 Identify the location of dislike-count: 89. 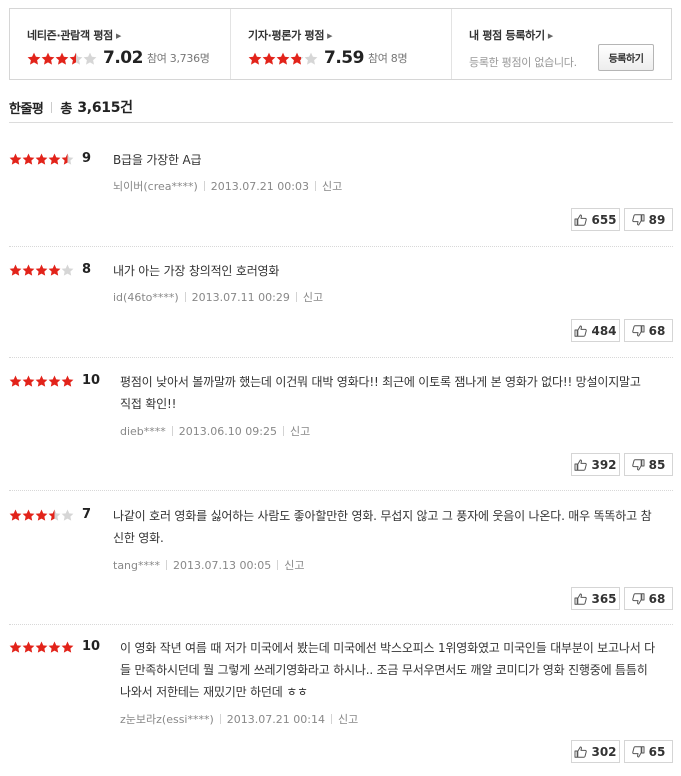
(657, 219).